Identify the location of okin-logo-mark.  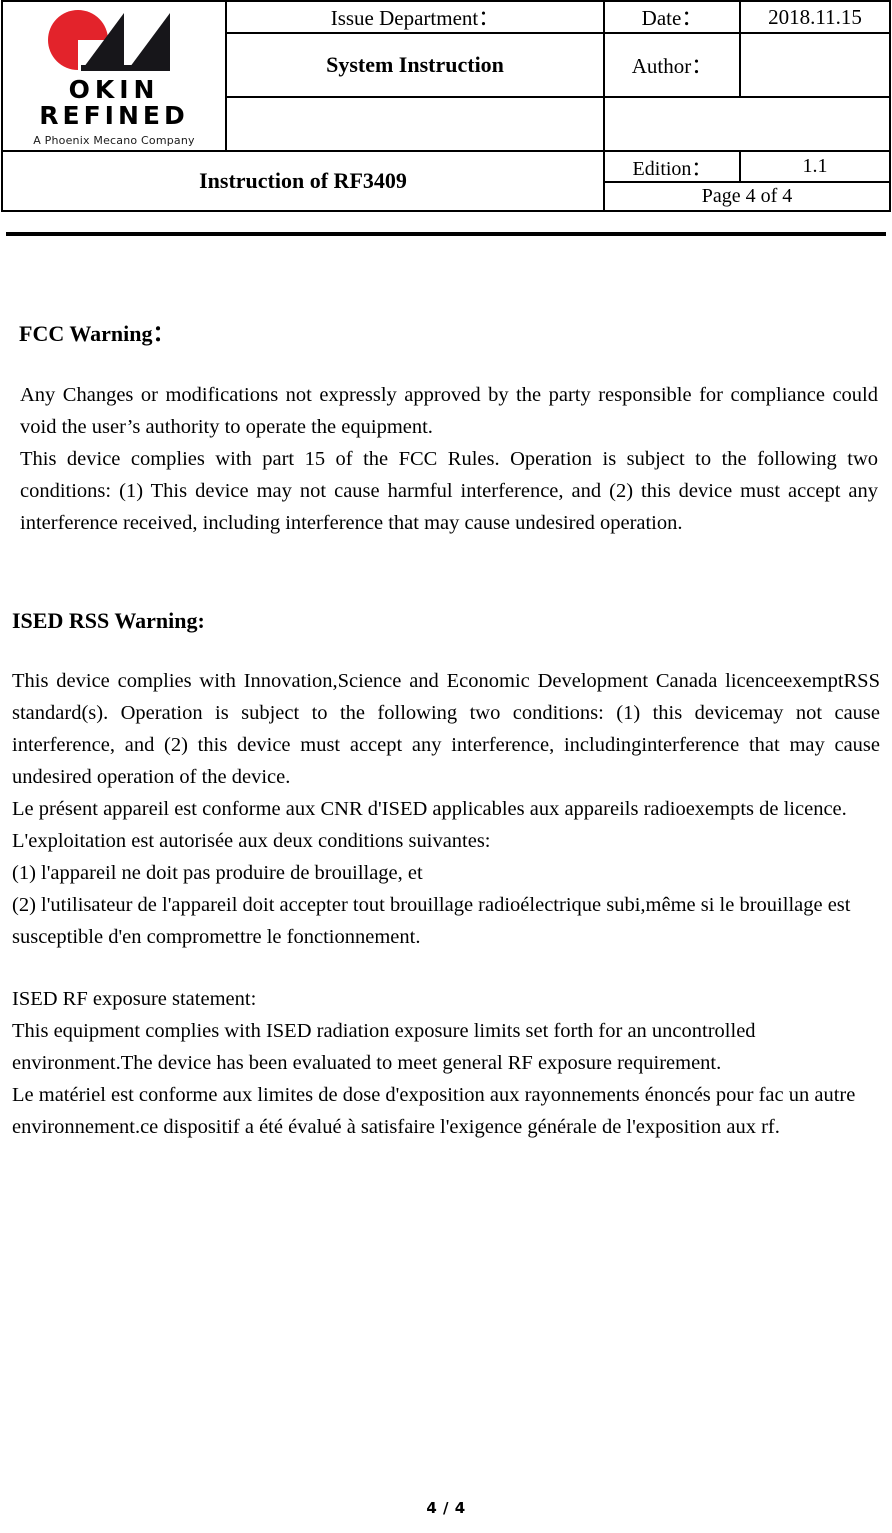
(109, 40).